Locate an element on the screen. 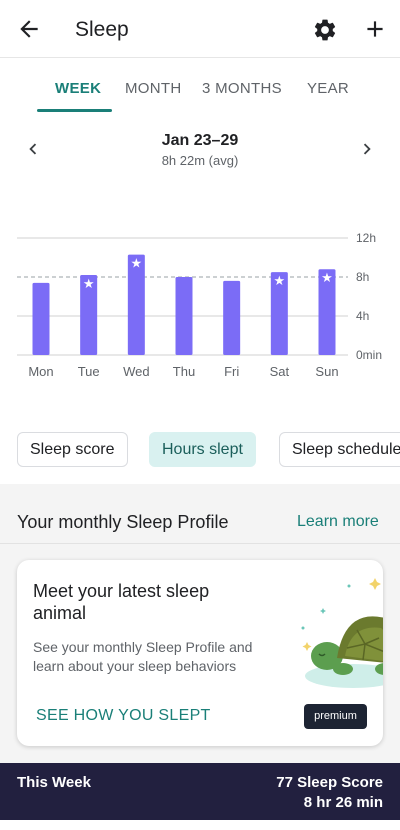 The height and width of the screenshot is (830, 400). back-arrow-icon is located at coordinates (29, 29).